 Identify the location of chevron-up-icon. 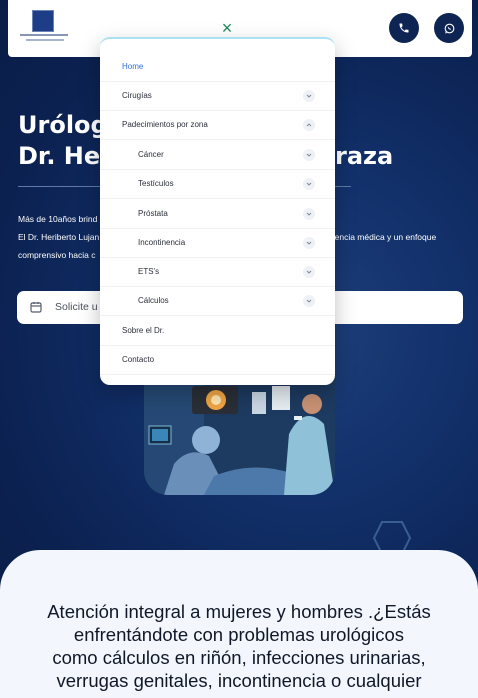
(309, 125).